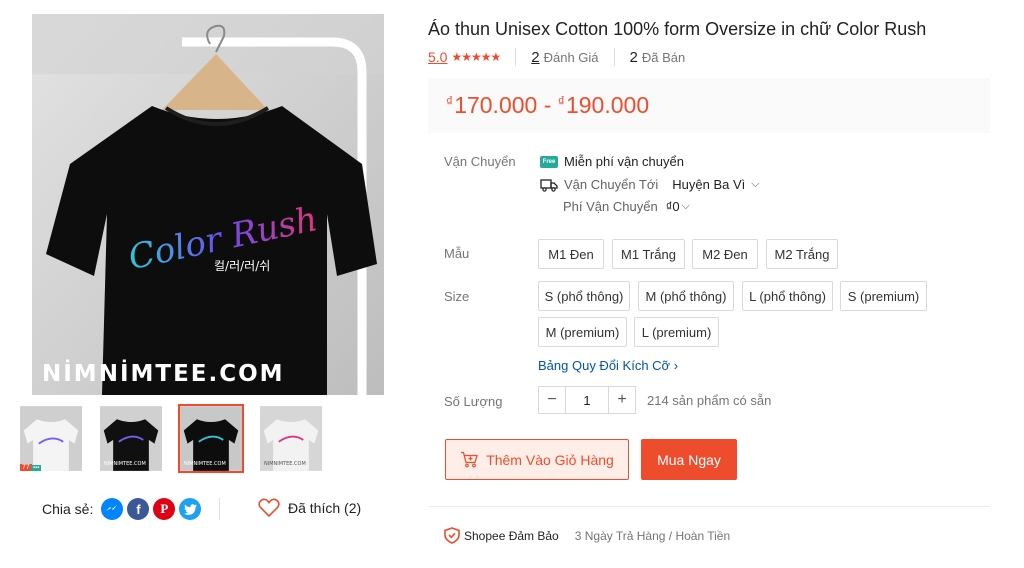 The image size is (1024, 568). What do you see at coordinates (610, 206) in the screenshot?
I see `shipping-fee-label: Phí Vận Chuyển` at bounding box center [610, 206].